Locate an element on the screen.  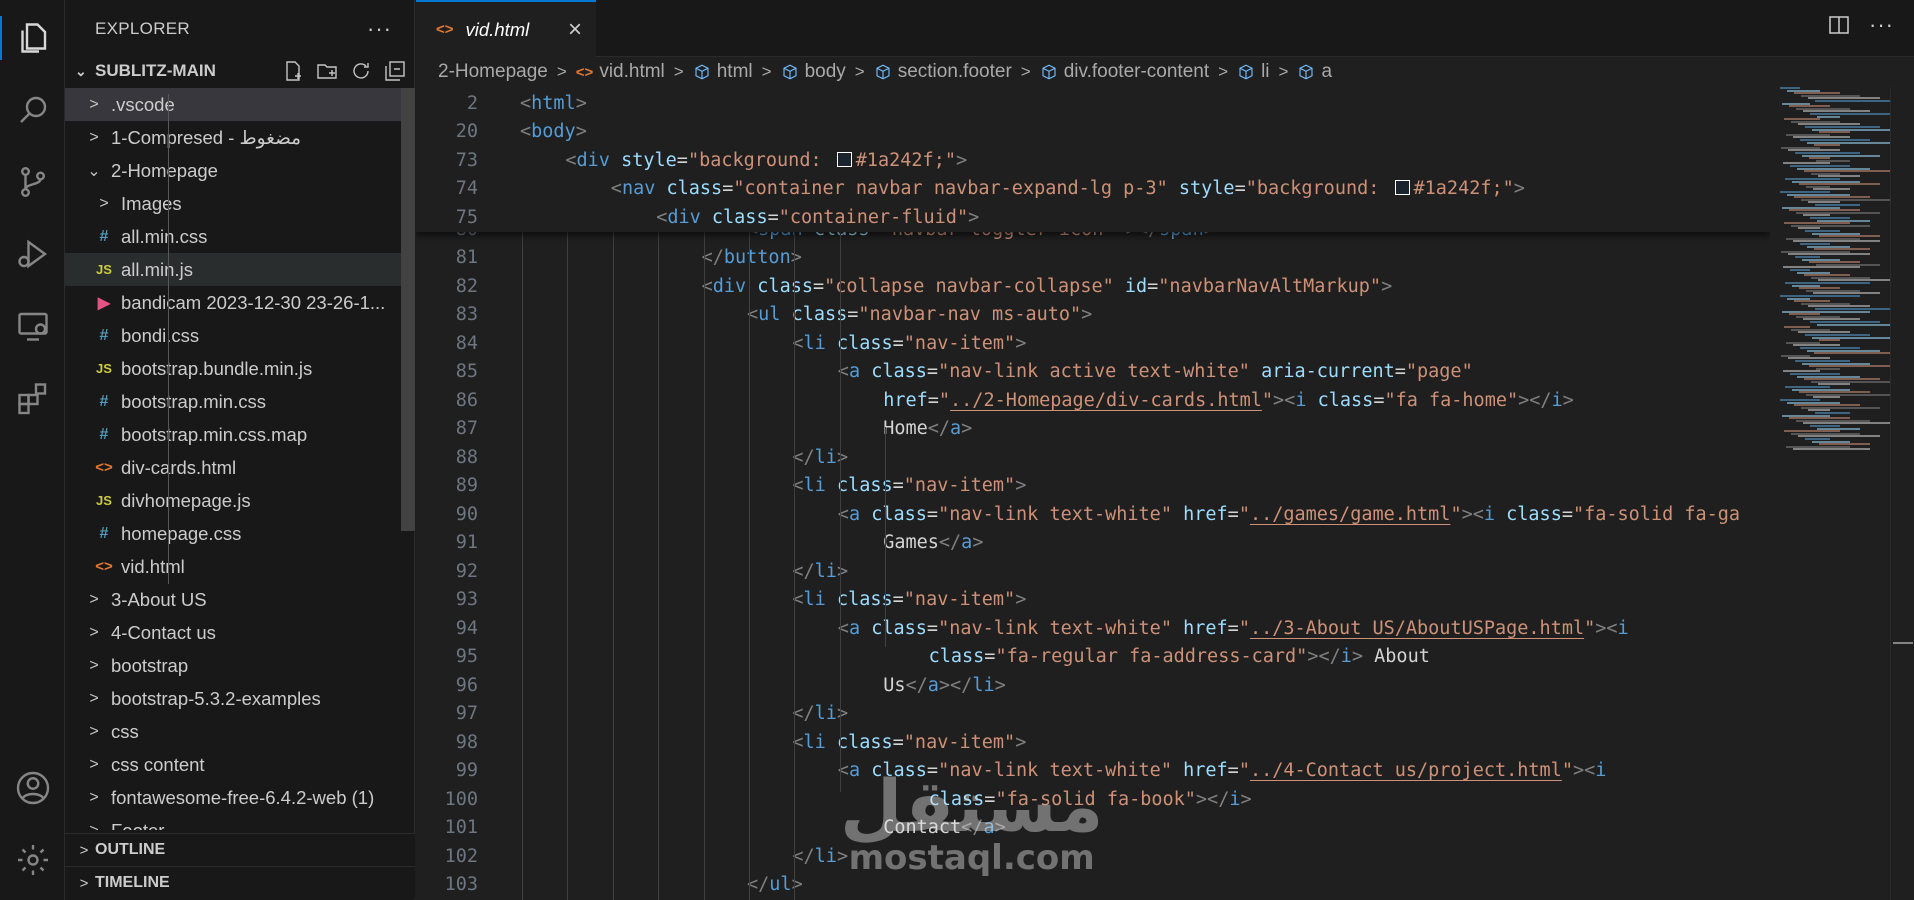
tree-folder: >3-About US is located at coordinates (240, 599).